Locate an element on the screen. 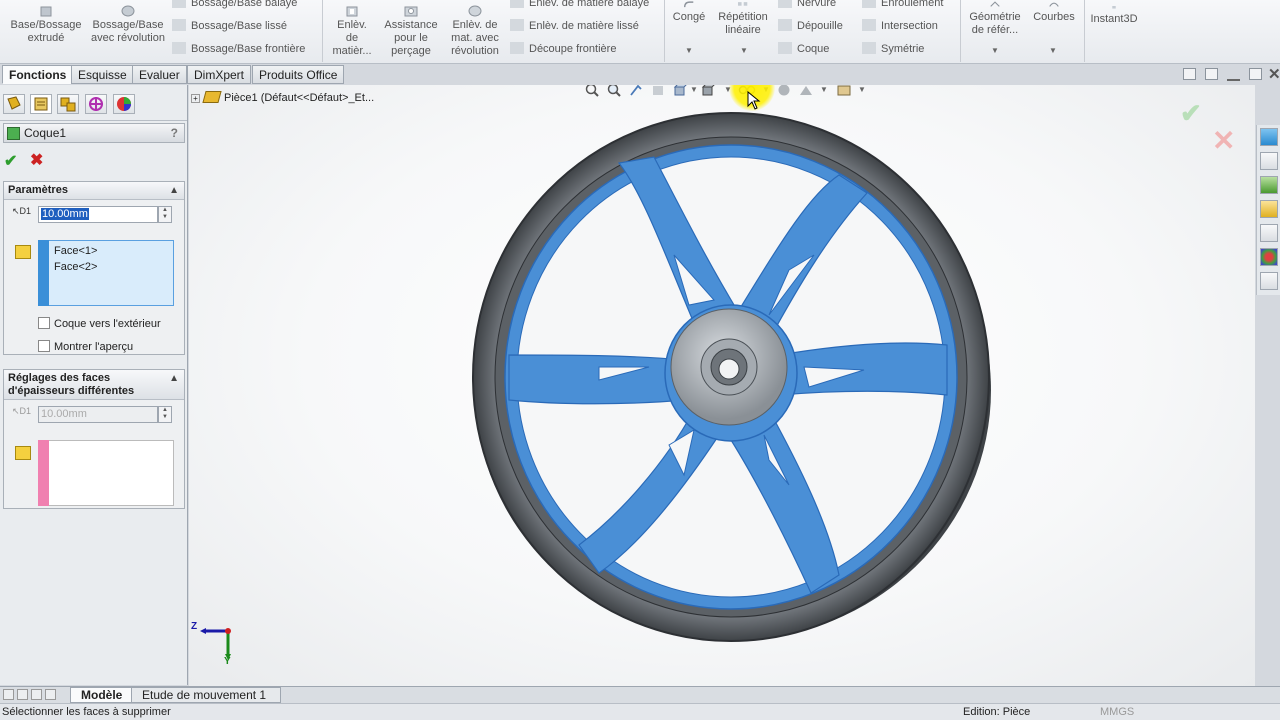 The width and height of the screenshot is (1280, 720). status-units: MMGS is located at coordinates (1117, 712).